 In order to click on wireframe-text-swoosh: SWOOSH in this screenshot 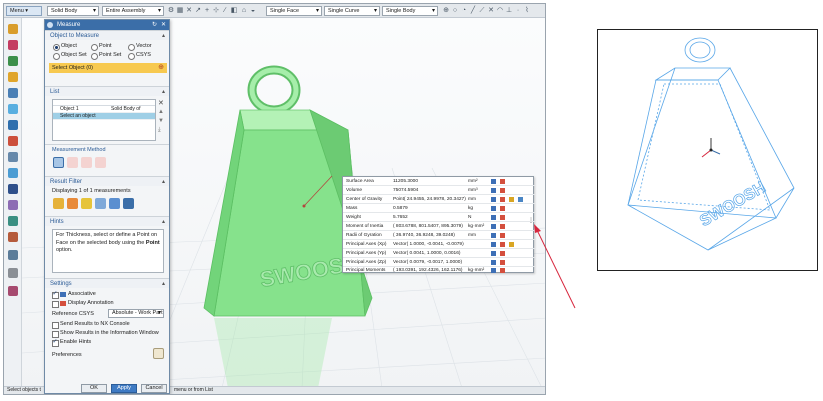, I will do `click(733, 204)`.